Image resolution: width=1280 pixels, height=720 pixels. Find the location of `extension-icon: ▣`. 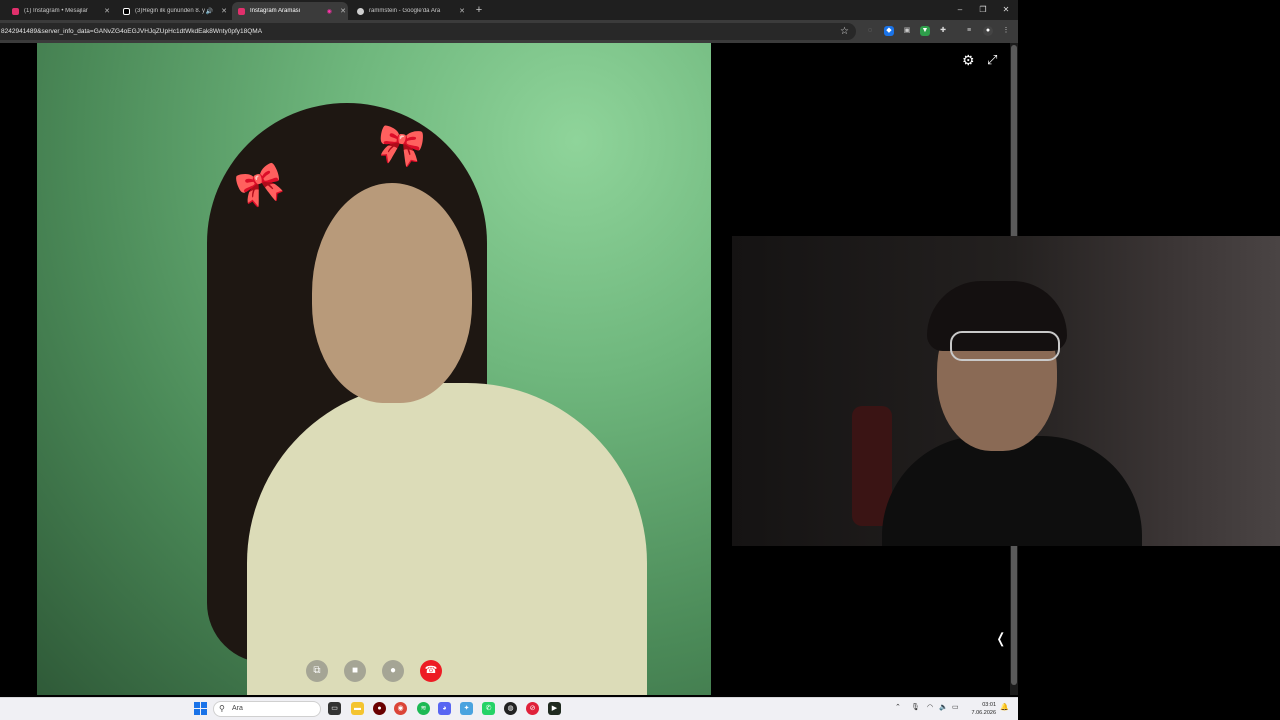

extension-icon: ▣ is located at coordinates (907, 31).